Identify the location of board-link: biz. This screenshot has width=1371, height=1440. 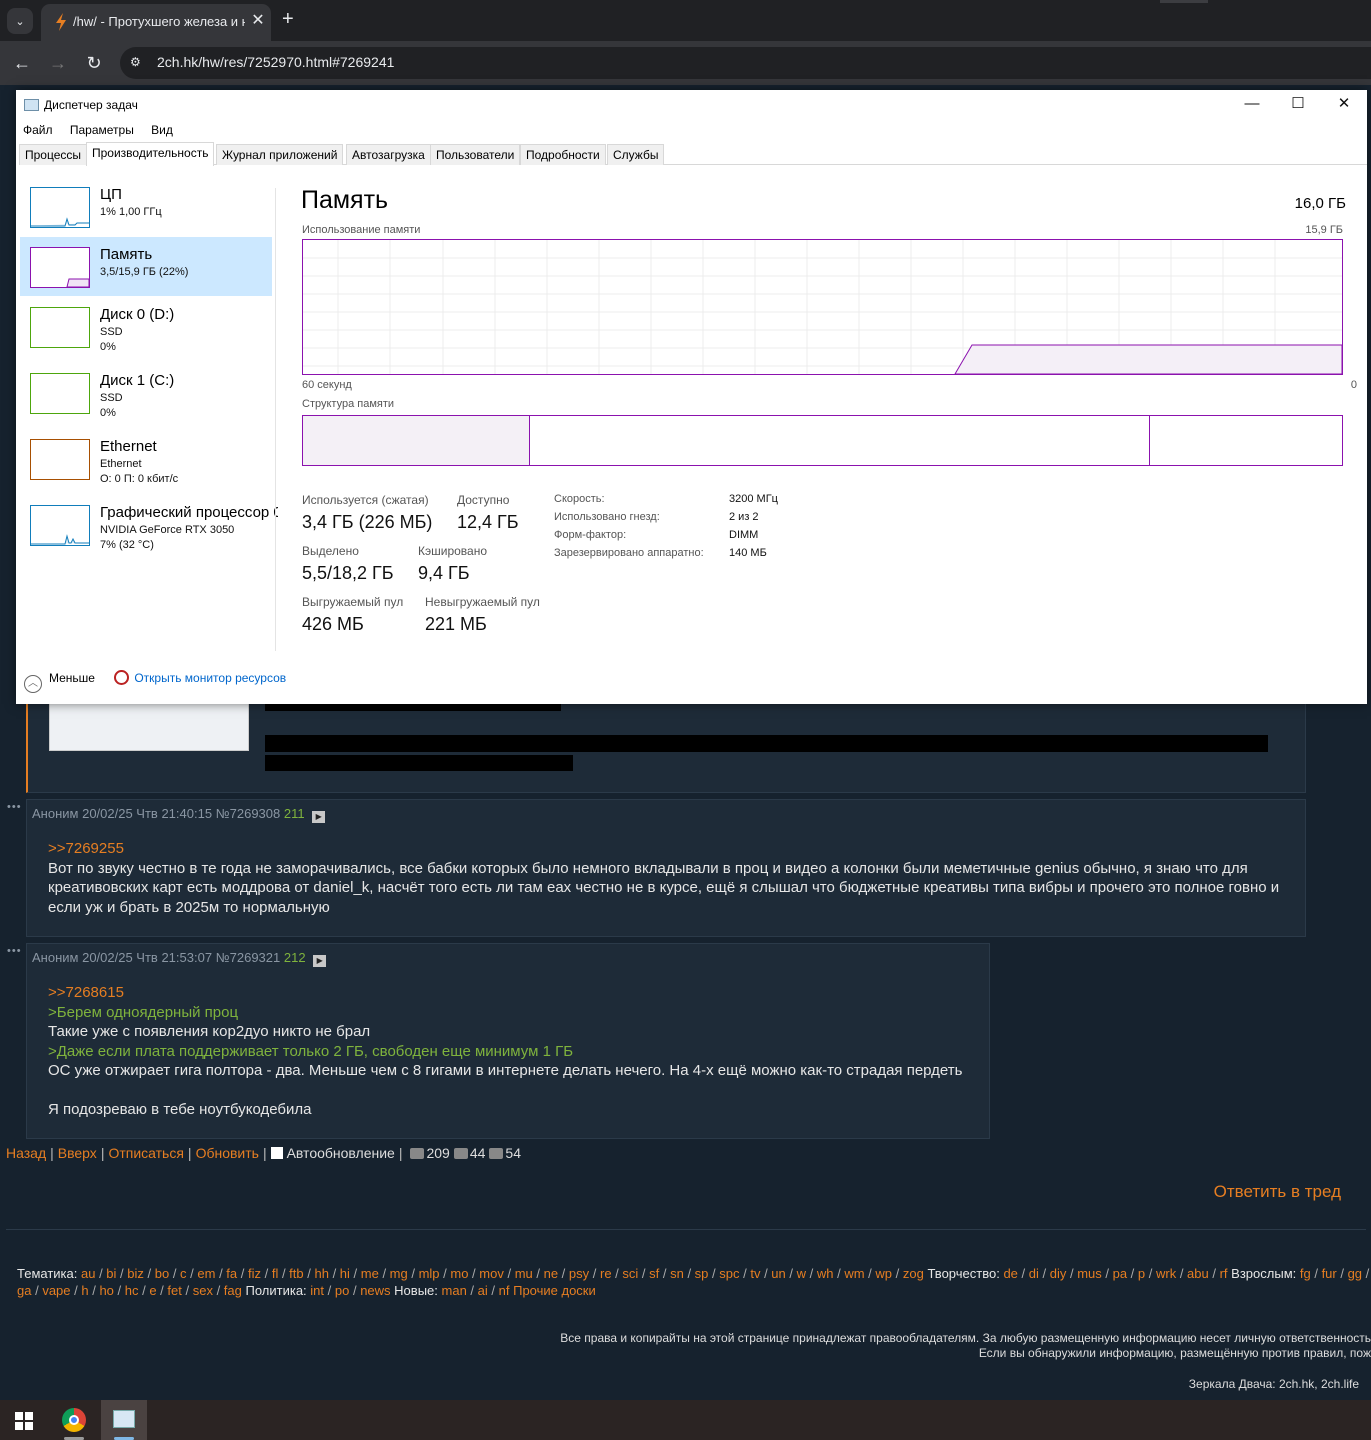
(135, 1273).